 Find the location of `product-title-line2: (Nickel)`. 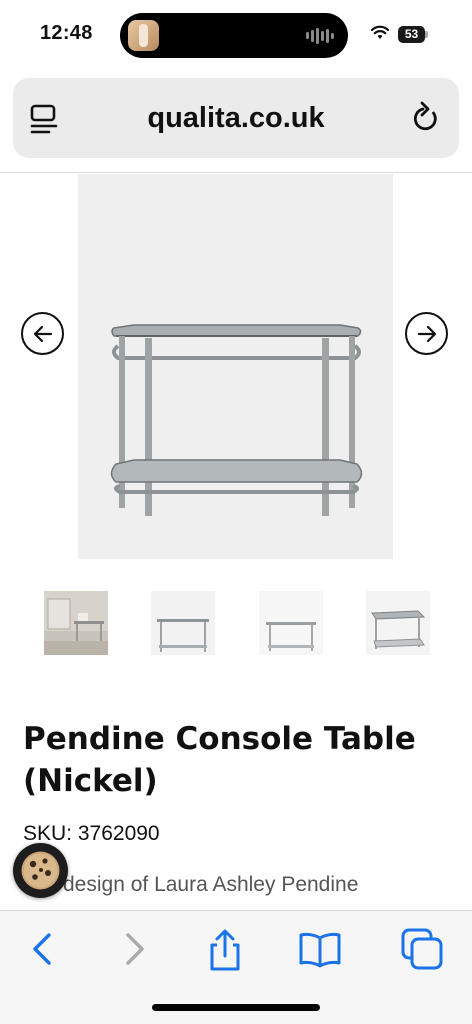

product-title-line2: (Nickel) is located at coordinates (90, 781).